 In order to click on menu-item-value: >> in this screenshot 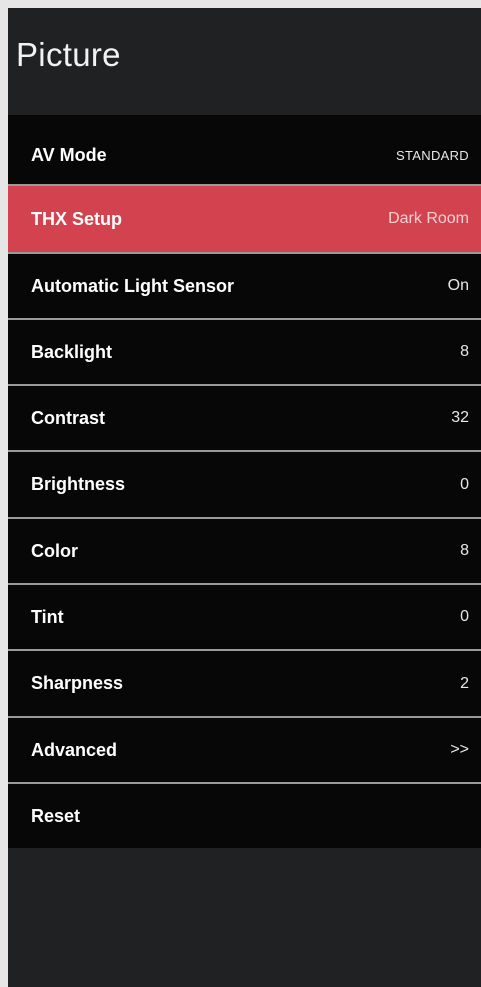, I will do `click(459, 749)`.